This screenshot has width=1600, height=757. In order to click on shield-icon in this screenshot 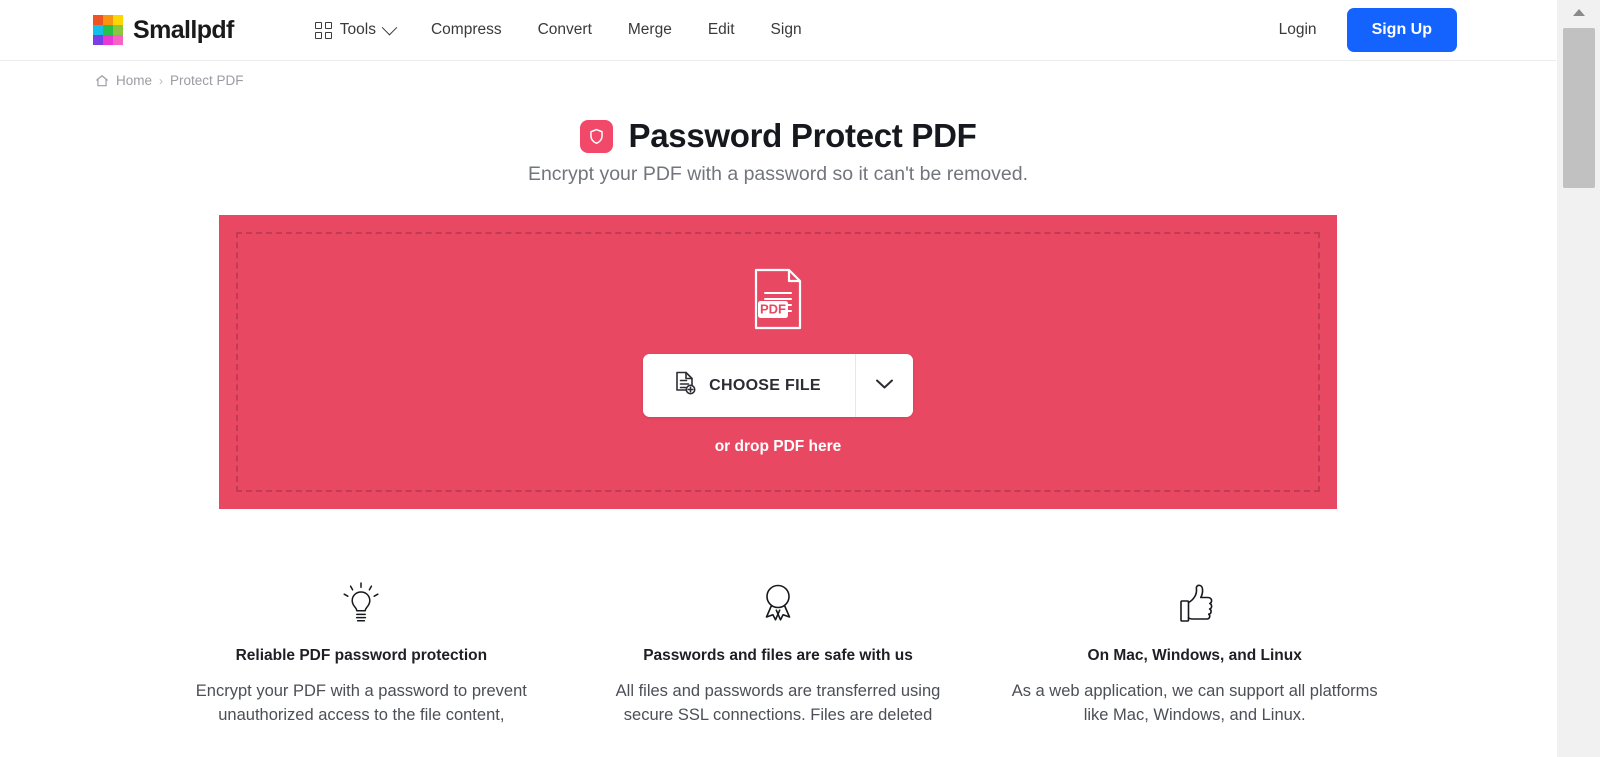, I will do `click(596, 136)`.